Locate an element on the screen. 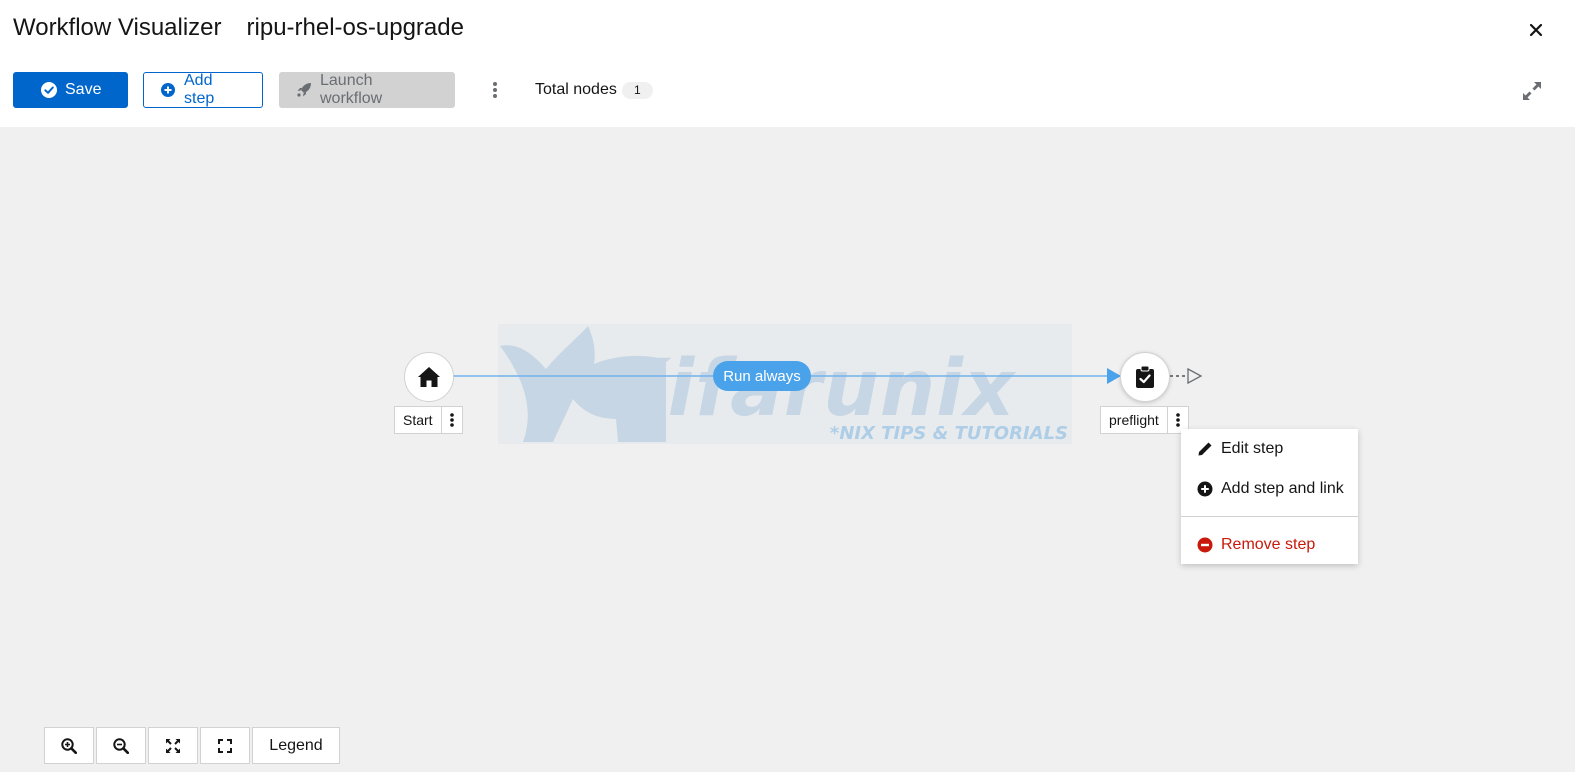 This screenshot has height=772, width=1575. expand-icon is located at coordinates (1532, 91).